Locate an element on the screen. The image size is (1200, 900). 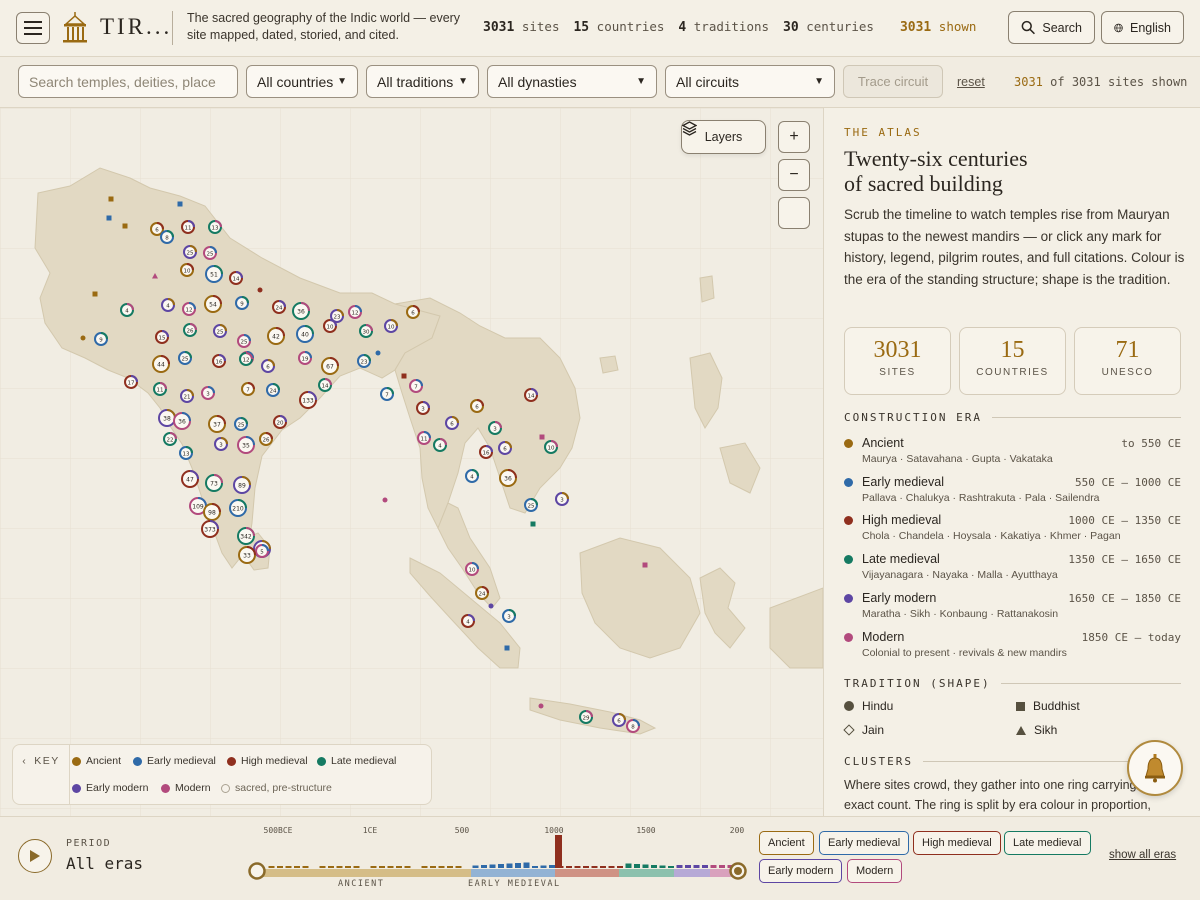
layers-button: Layers is located at coordinates (723, 137).